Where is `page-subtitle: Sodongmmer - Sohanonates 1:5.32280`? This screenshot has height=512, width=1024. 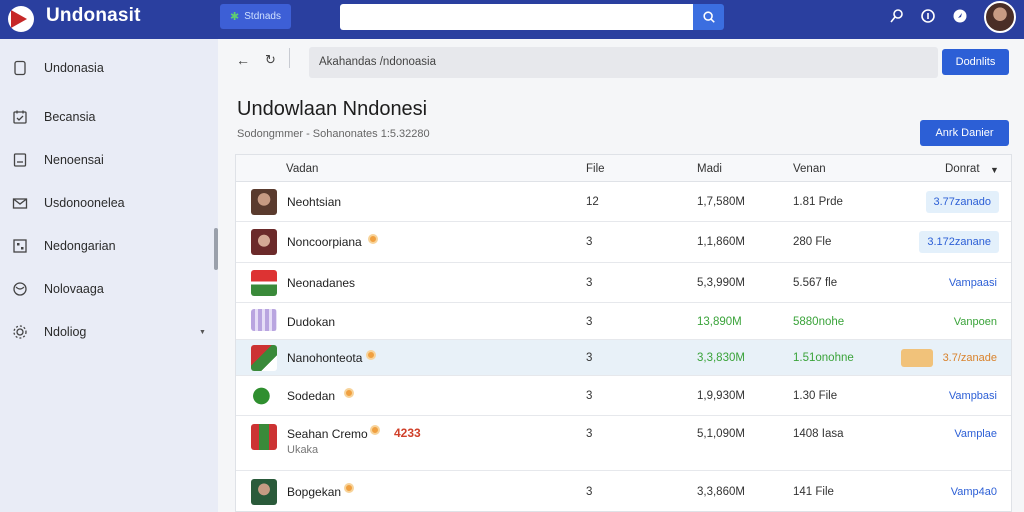 page-subtitle: Sodongmmer - Sohanonates 1:5.32280 is located at coordinates (333, 134).